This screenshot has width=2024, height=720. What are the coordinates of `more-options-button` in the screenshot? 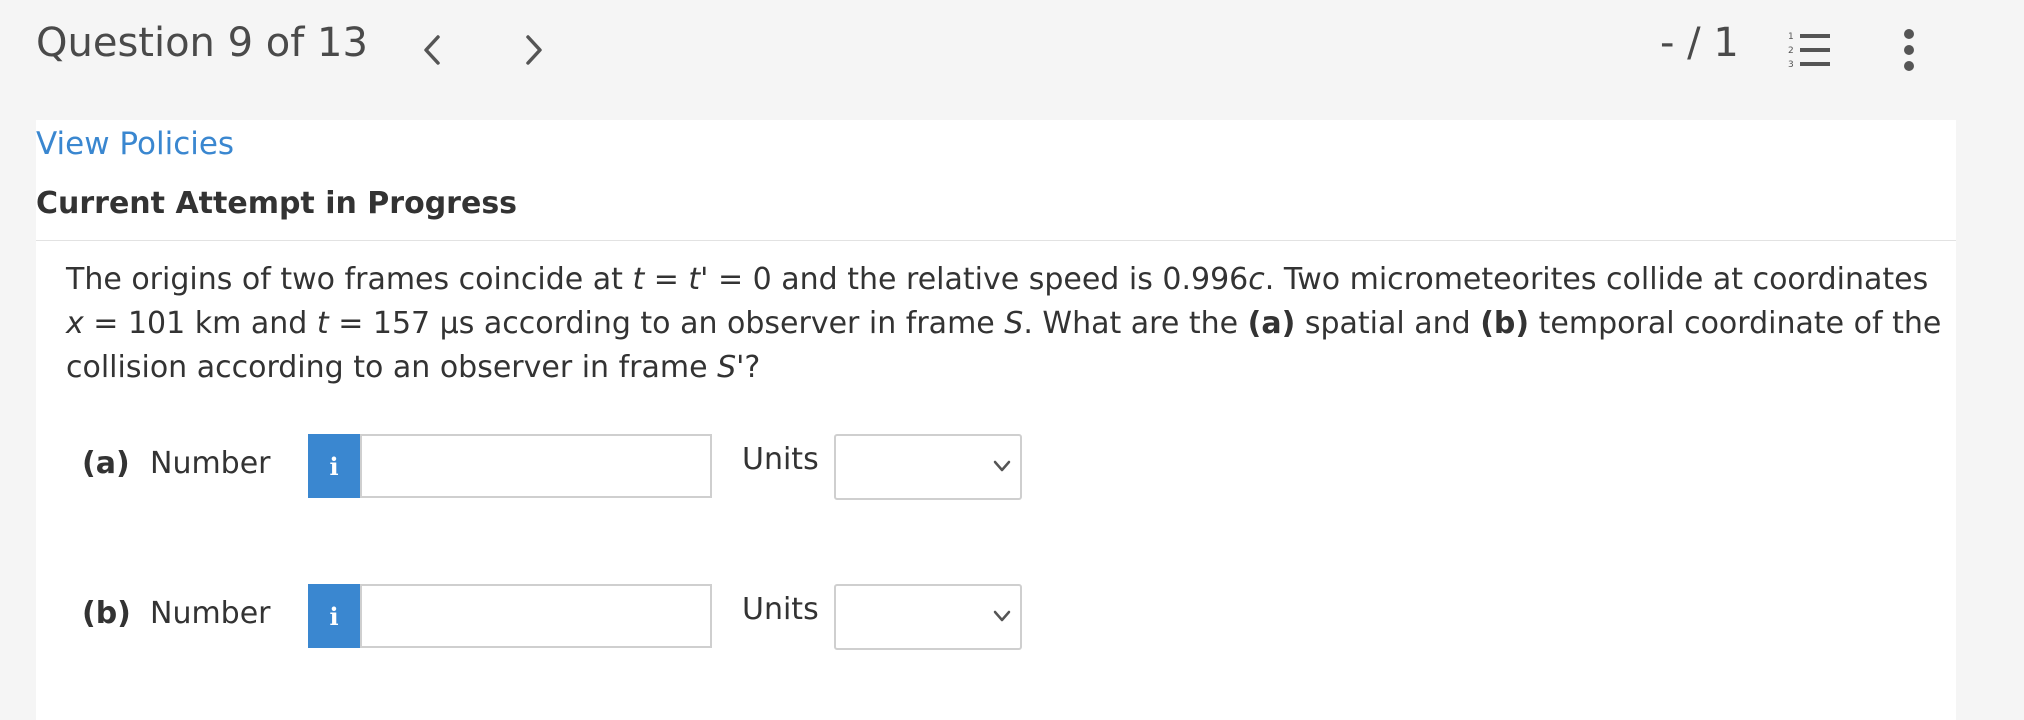 It's located at (1909, 50).